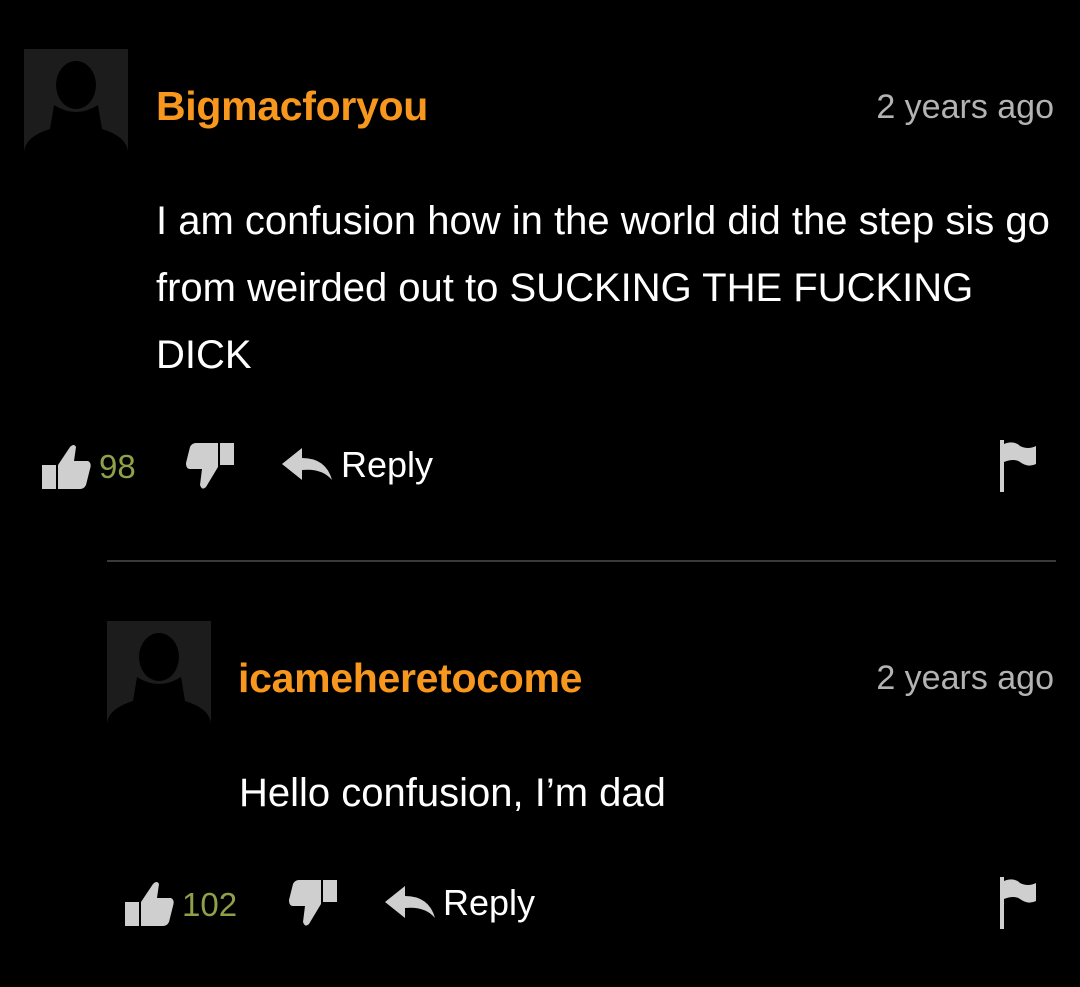  Describe the element at coordinates (540, 902) in the screenshot. I see `comment-actions: 102 Reply` at that location.